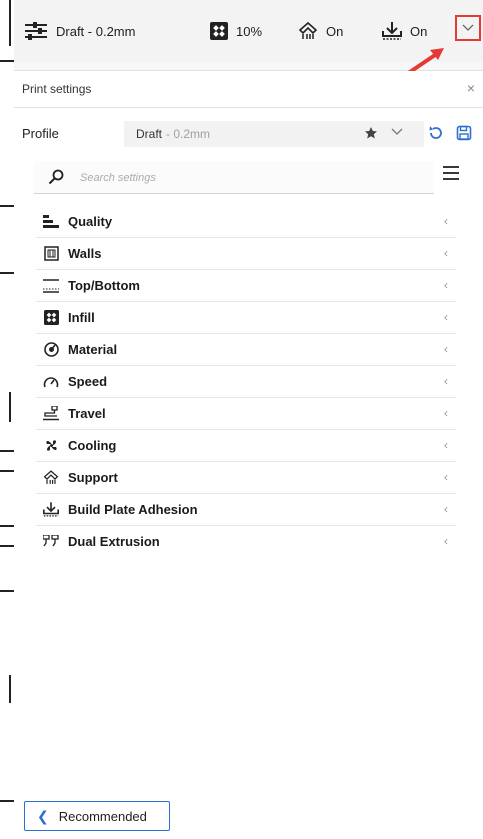 This screenshot has width=483, height=839. I want to click on star-icon, so click(371, 133).